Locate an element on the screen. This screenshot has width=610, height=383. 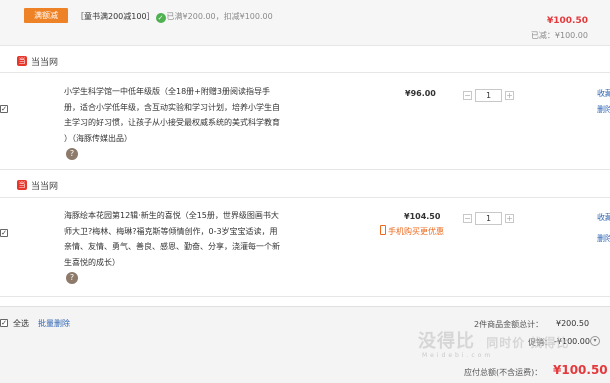
phone-icon is located at coordinates (383, 230).